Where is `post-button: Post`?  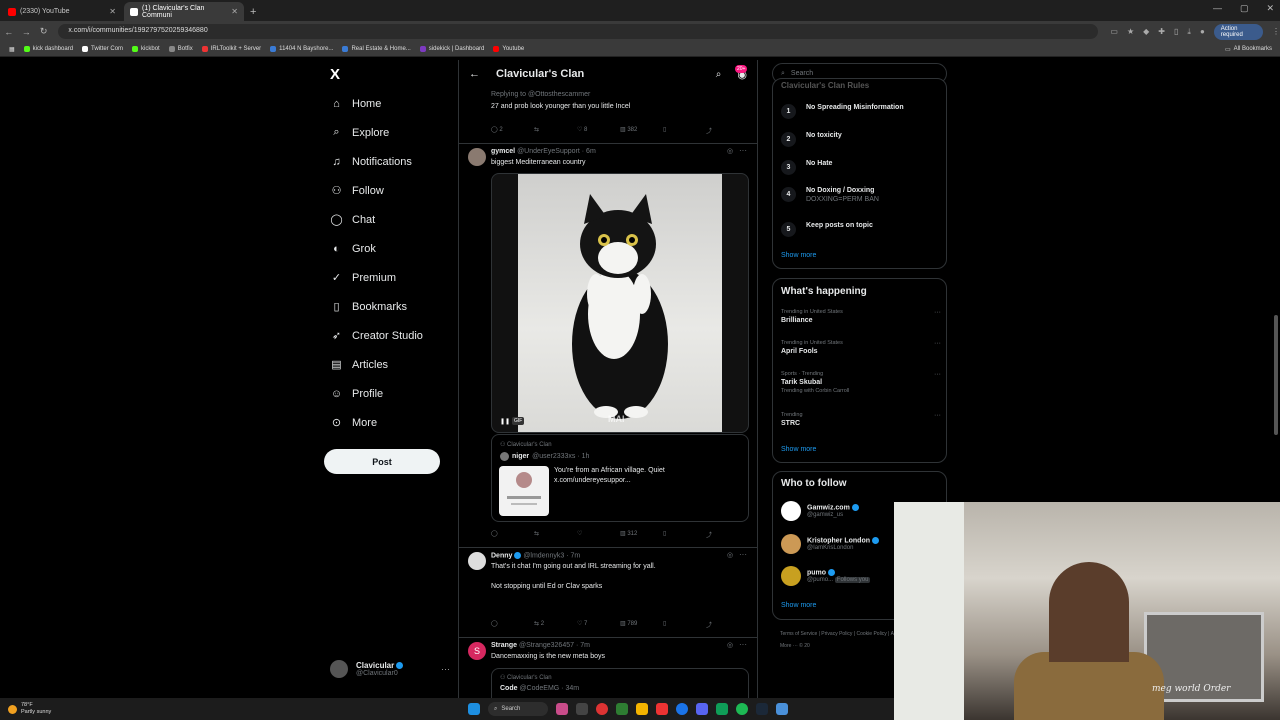
post-button: Post is located at coordinates (382, 461).